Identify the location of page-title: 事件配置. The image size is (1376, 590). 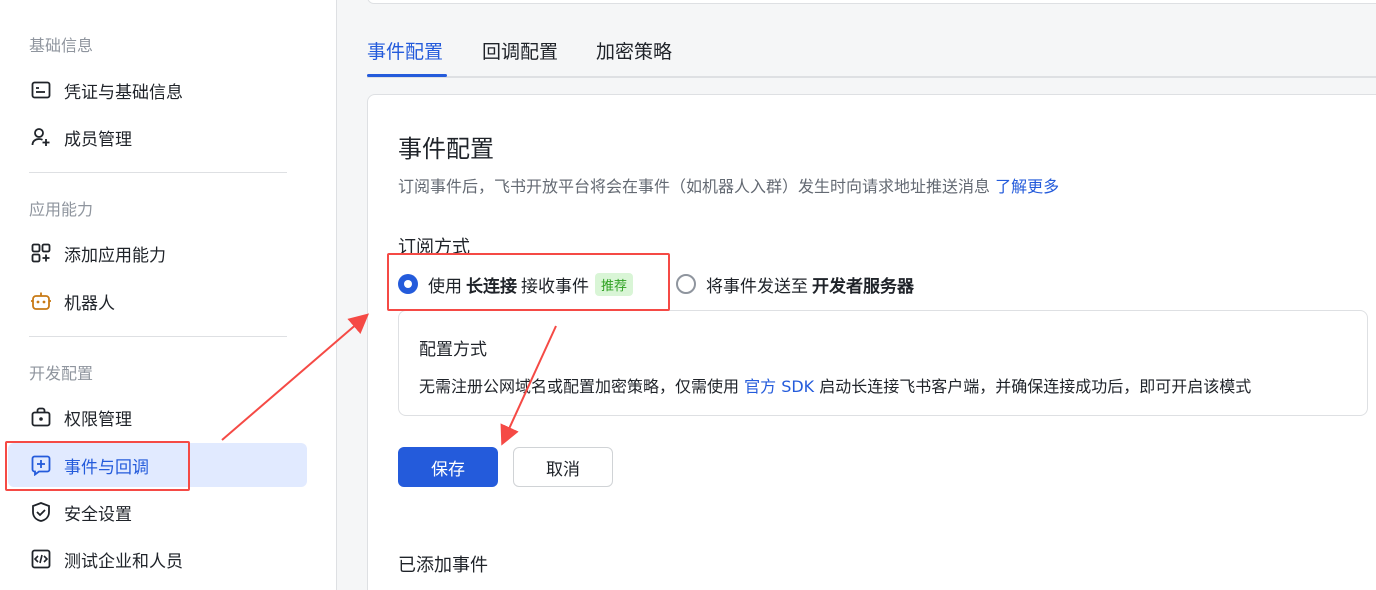
(446, 149).